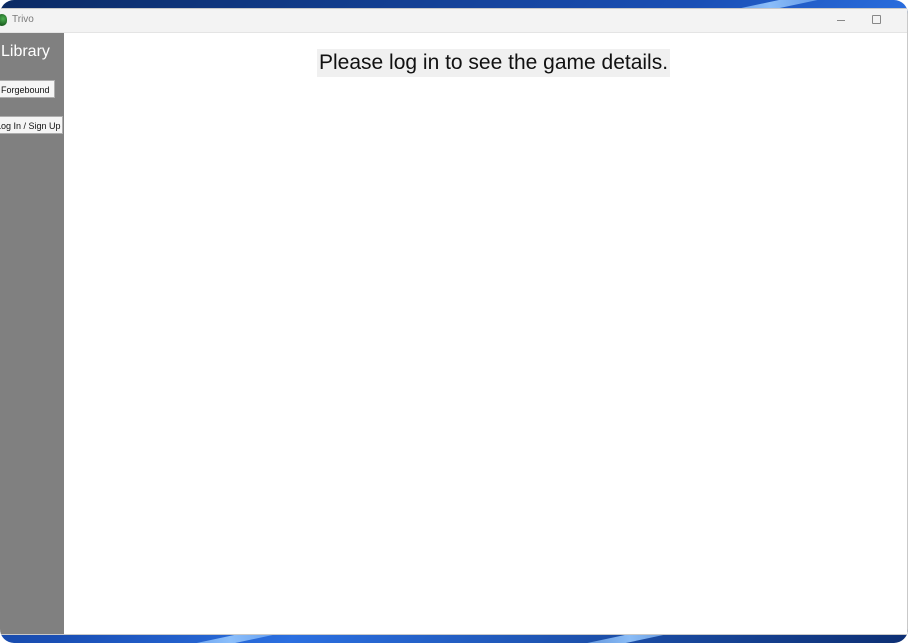 The image size is (908, 643). Describe the element at coordinates (25, 51) in the screenshot. I see `sidebar-title: Library` at that location.